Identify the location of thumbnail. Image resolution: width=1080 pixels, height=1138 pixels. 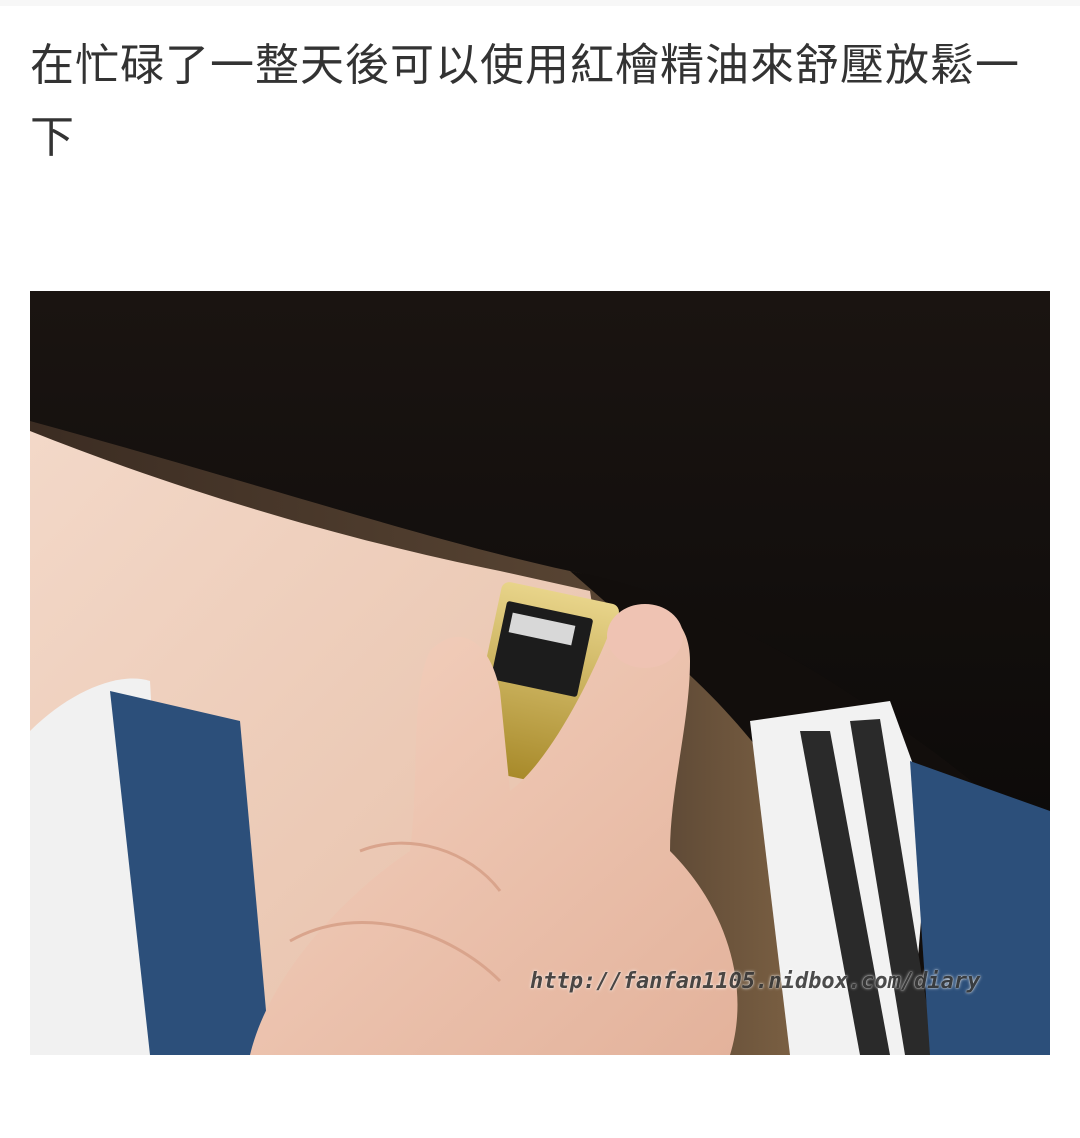
(645, 636).